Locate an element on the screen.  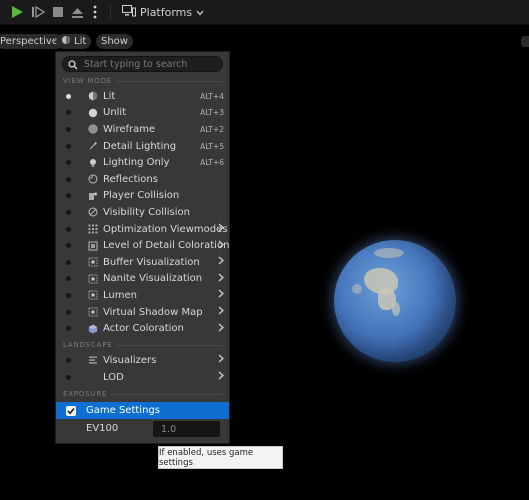
menu-item-player-collision: Player Collision is located at coordinates (142, 196).